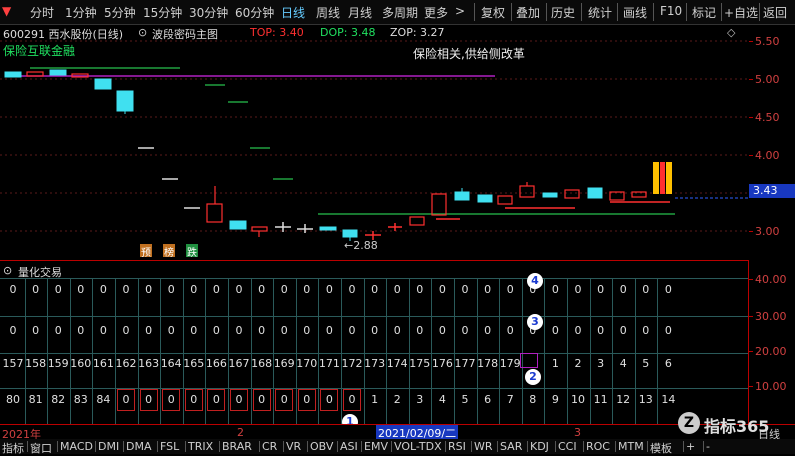 This screenshot has height=456, width=795. What do you see at coordinates (126, 363) in the screenshot?
I see `count-cell: 162` at bounding box center [126, 363].